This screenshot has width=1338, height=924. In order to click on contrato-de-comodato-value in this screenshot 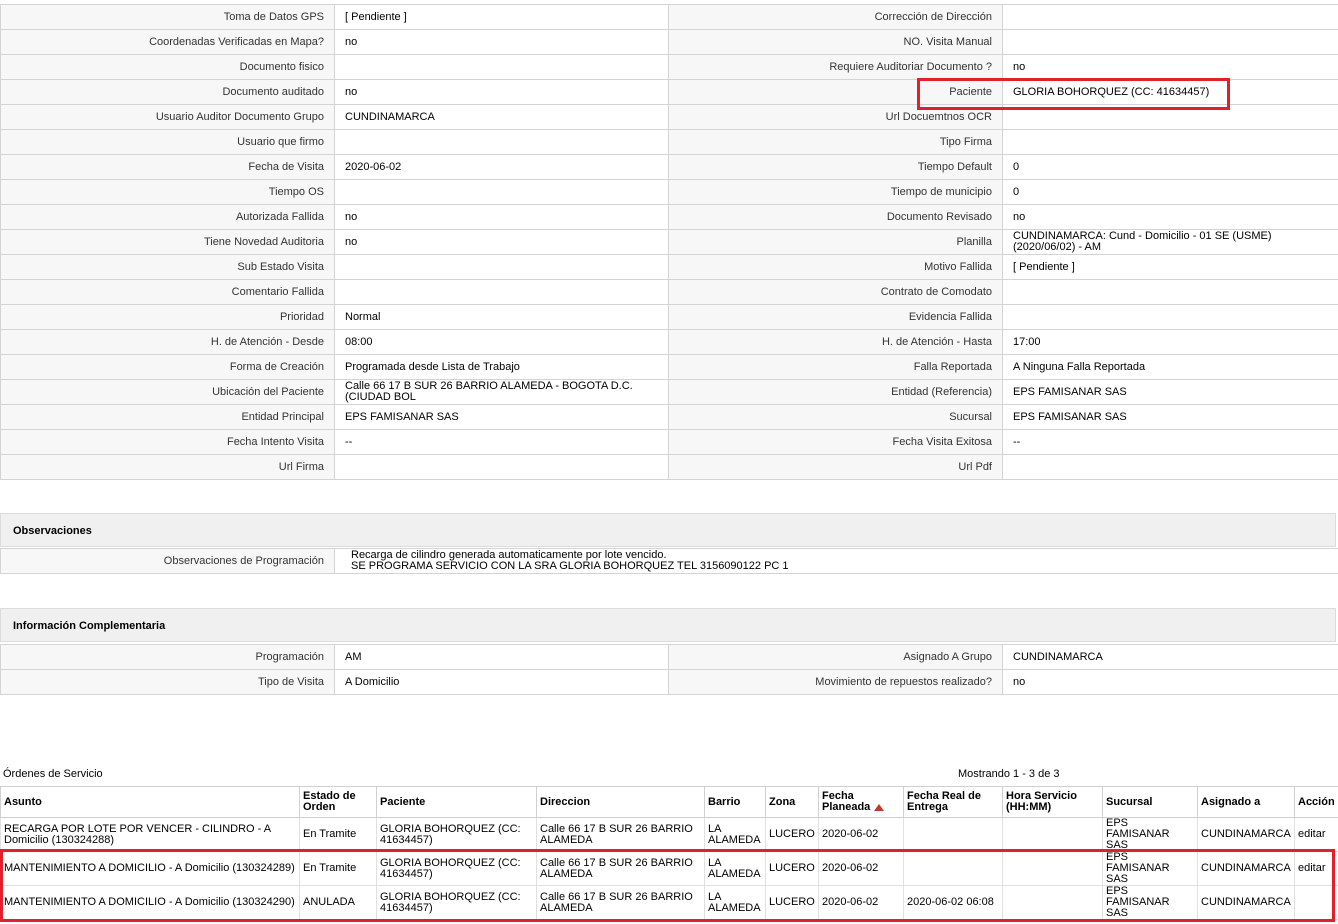, I will do `click(1170, 292)`.